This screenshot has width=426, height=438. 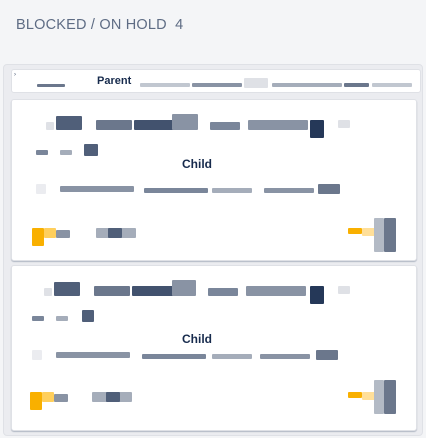 What do you see at coordinates (15, 75) in the screenshot?
I see `chevron-icon: ›` at bounding box center [15, 75].